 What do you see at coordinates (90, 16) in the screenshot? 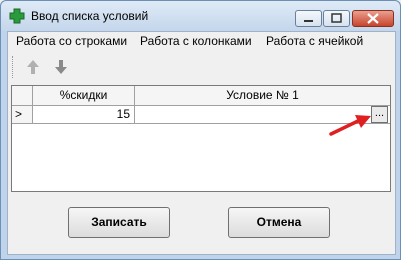
I see `window-title: Ввод списка условий` at bounding box center [90, 16].